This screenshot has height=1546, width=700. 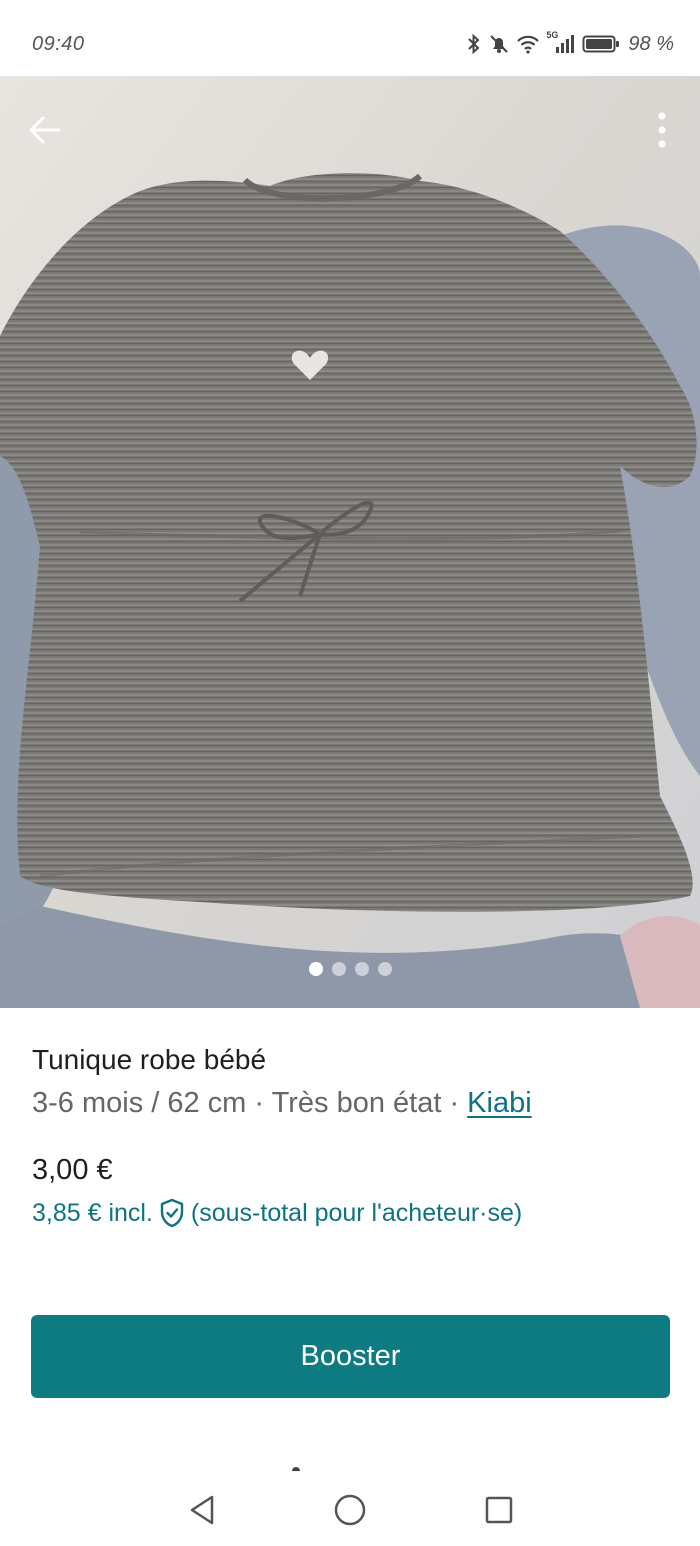 I want to click on status-bar: 09:40 5G 98 %, so click(x=350, y=38).